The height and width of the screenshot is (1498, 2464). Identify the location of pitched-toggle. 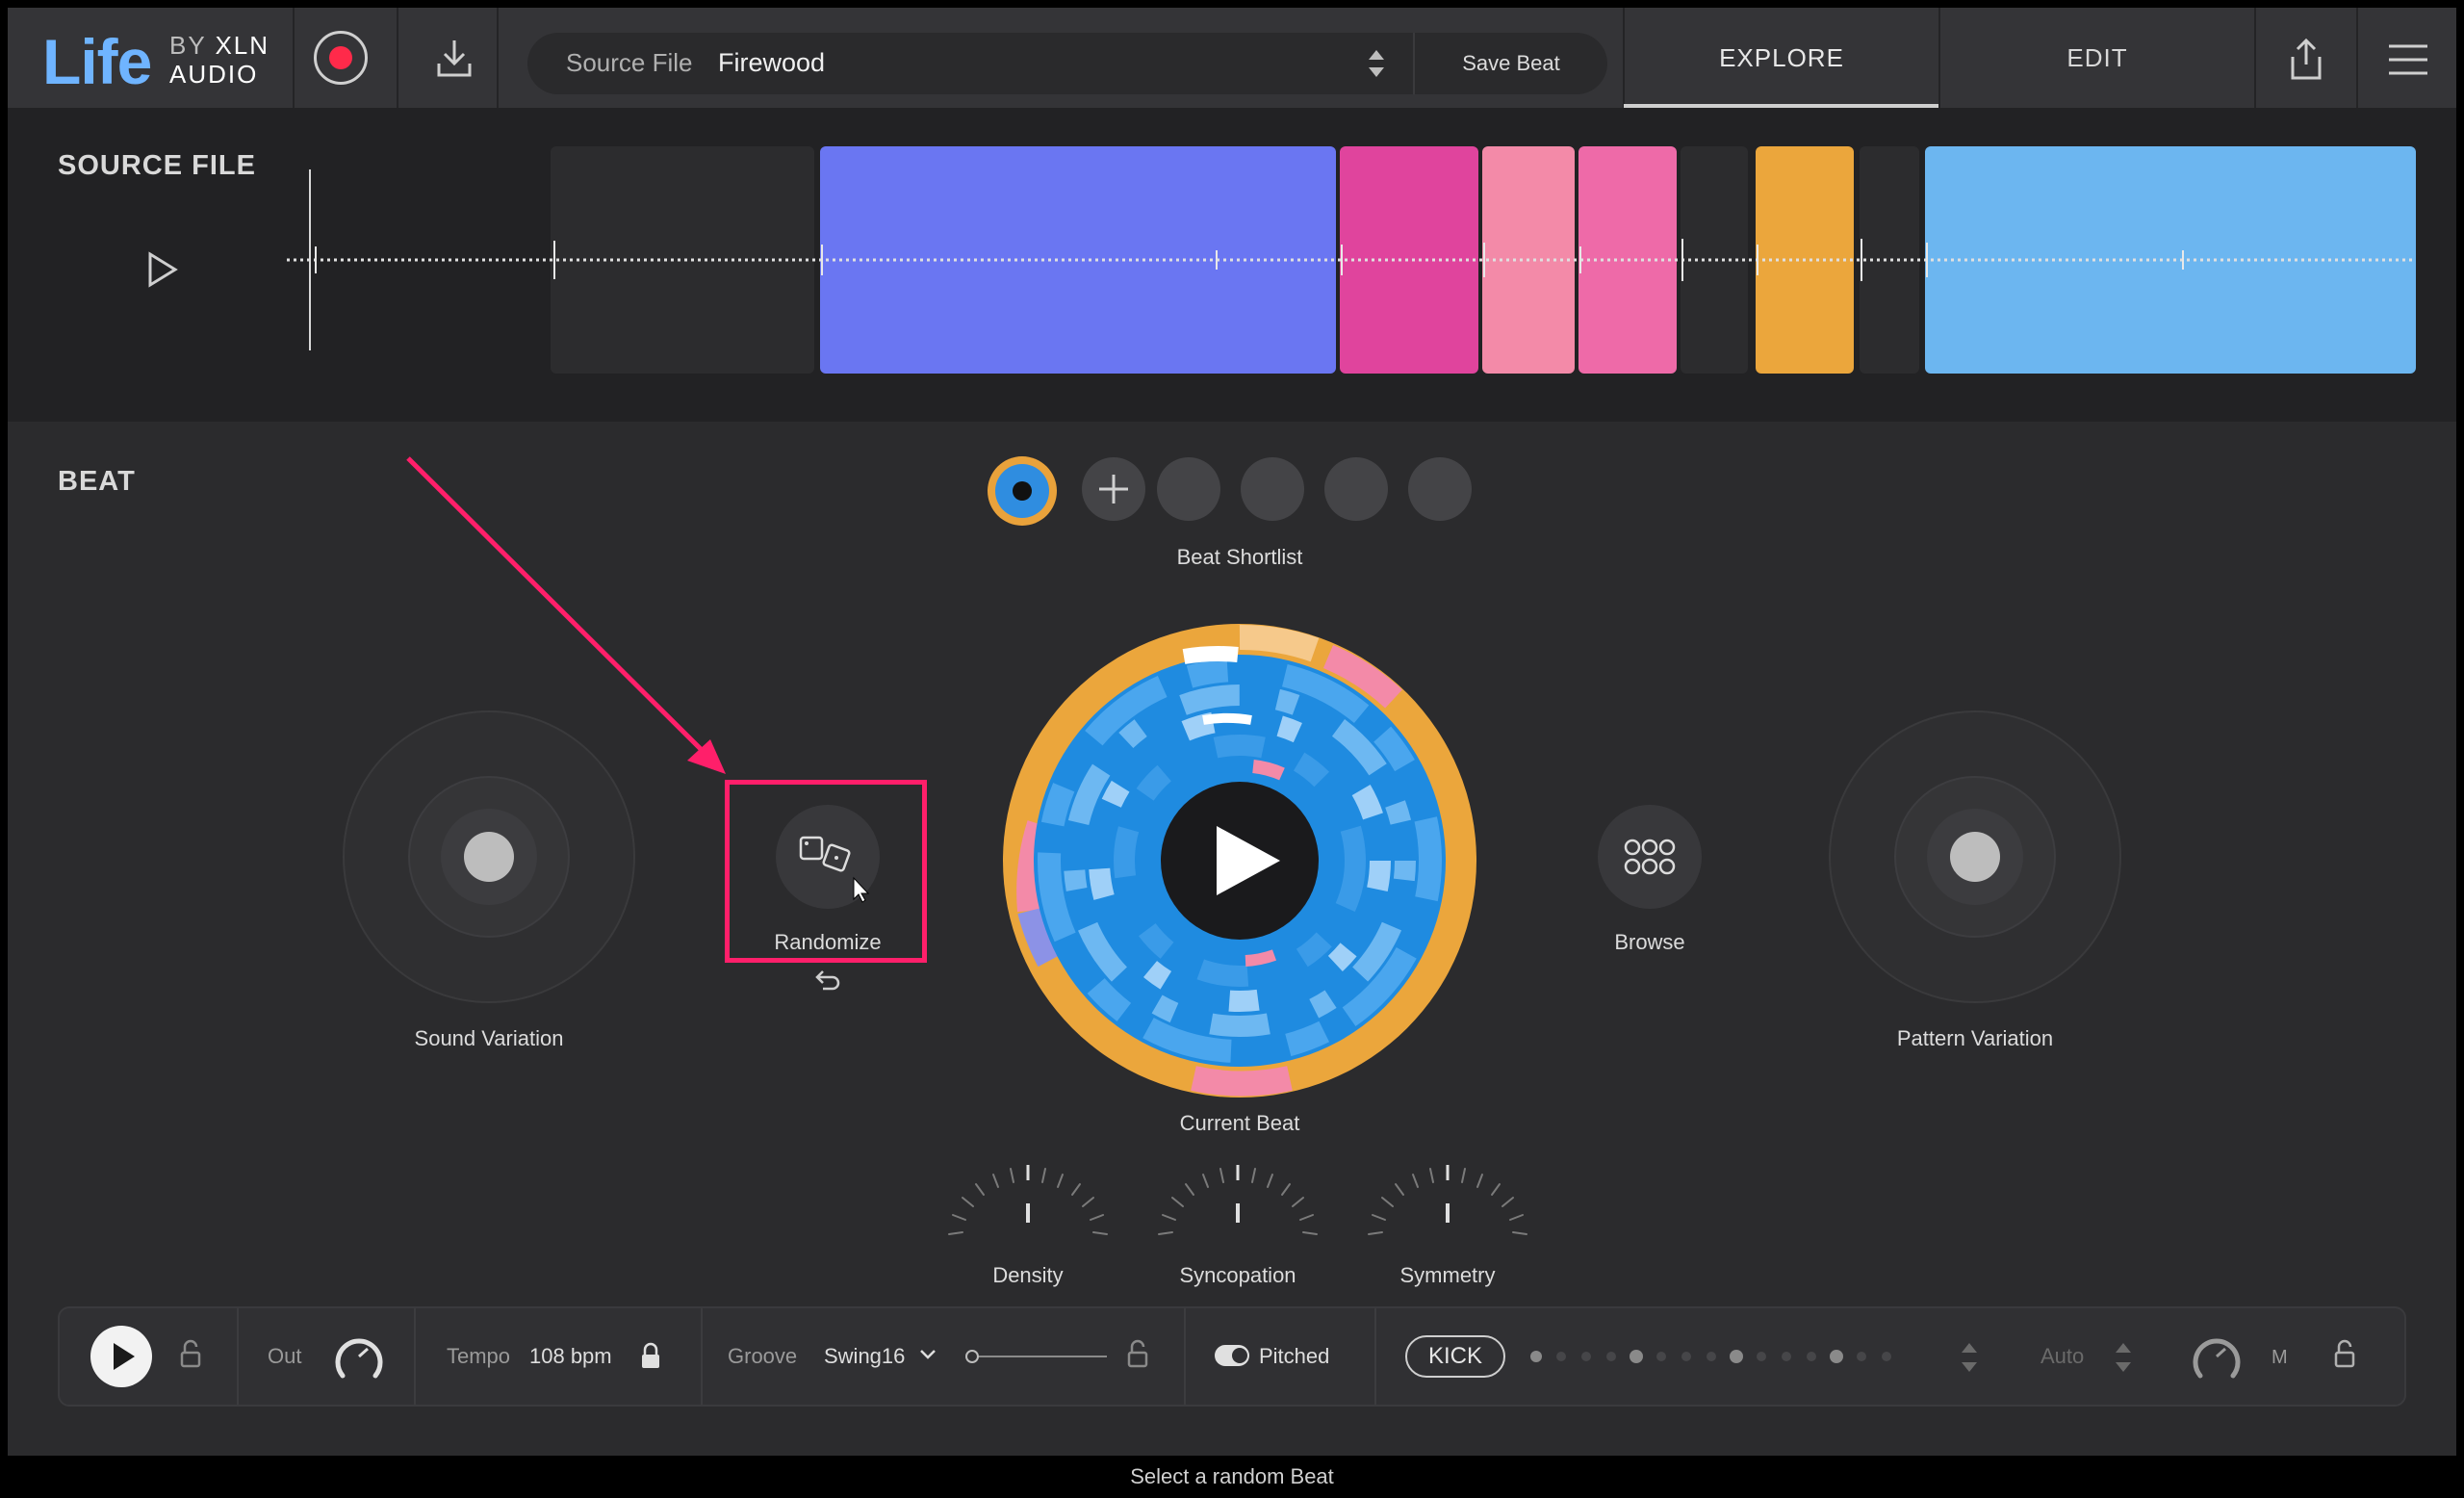
(1232, 1355).